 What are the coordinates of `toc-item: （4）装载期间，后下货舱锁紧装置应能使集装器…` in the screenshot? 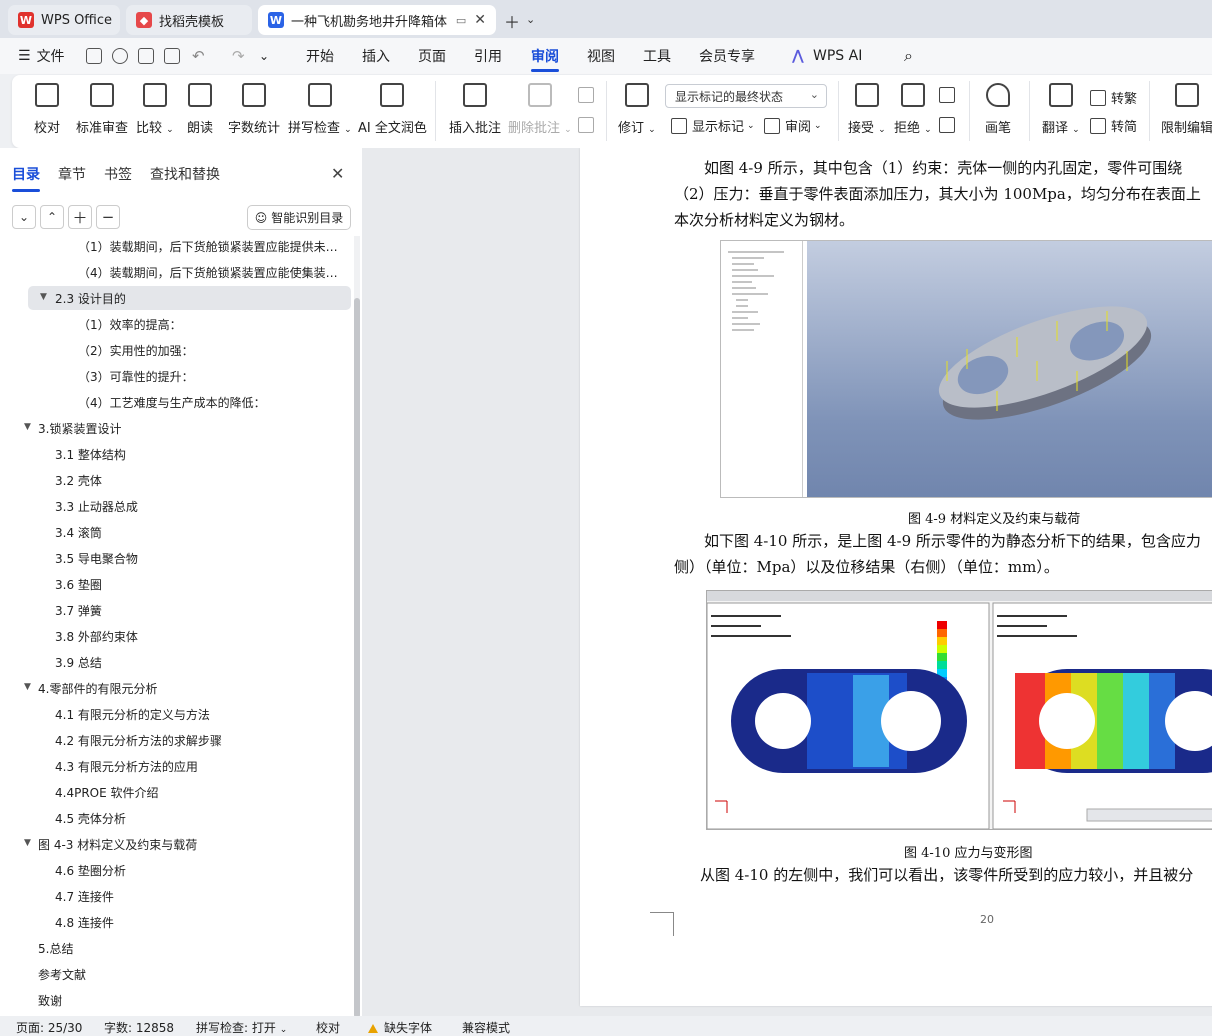 It's located at (174, 272).